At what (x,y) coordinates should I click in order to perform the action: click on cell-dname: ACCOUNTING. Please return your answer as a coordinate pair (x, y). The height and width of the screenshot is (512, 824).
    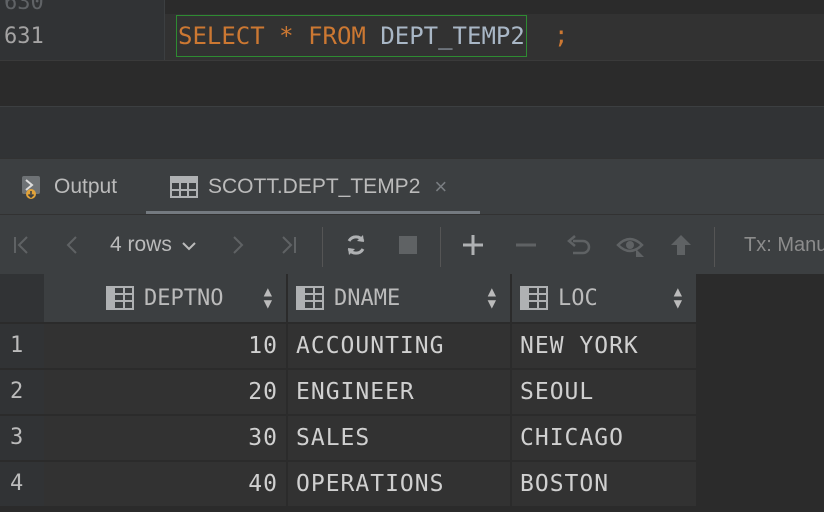
    Looking at the image, I should click on (399, 346).